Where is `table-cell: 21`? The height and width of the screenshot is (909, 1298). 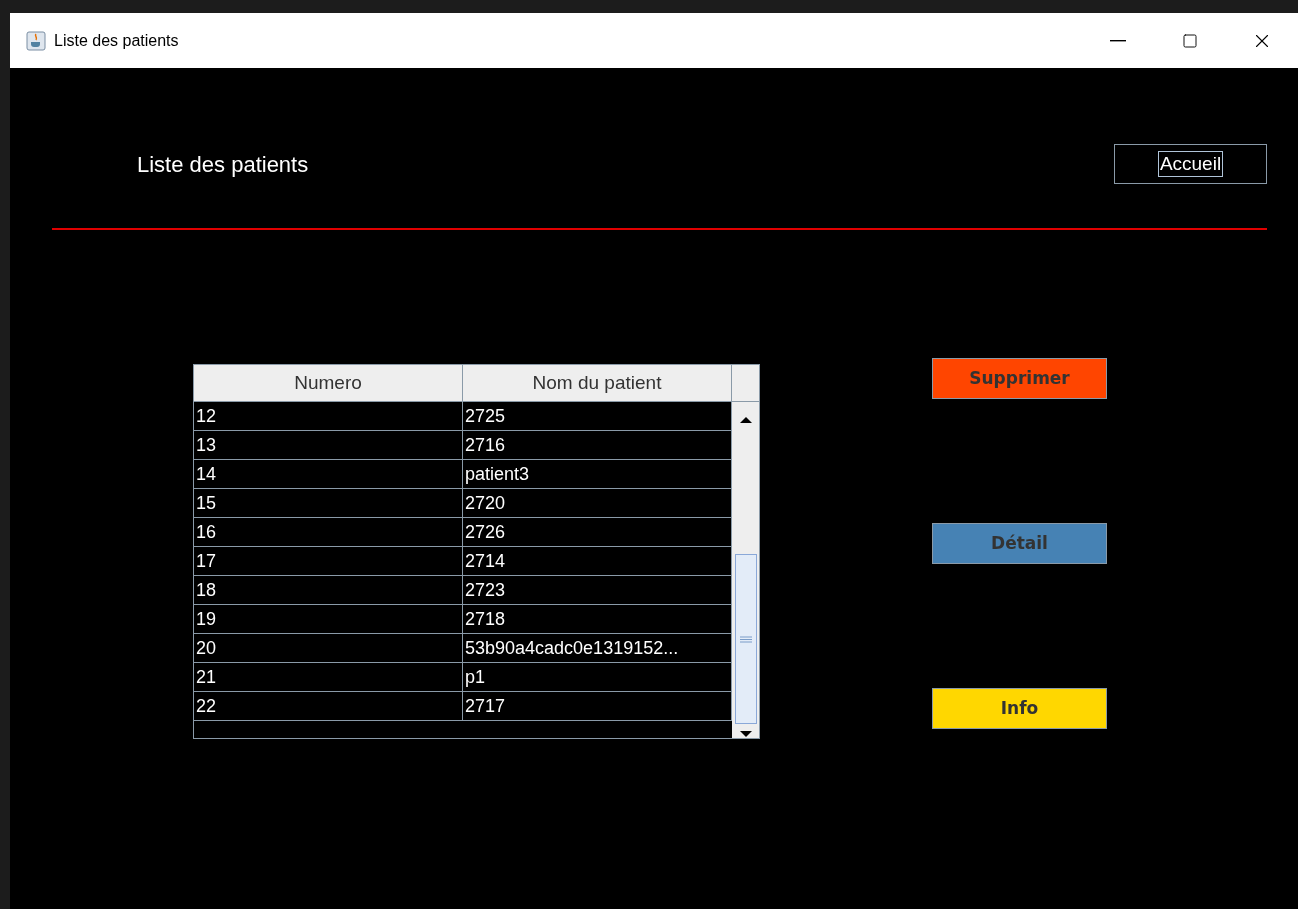 table-cell: 21 is located at coordinates (328, 677).